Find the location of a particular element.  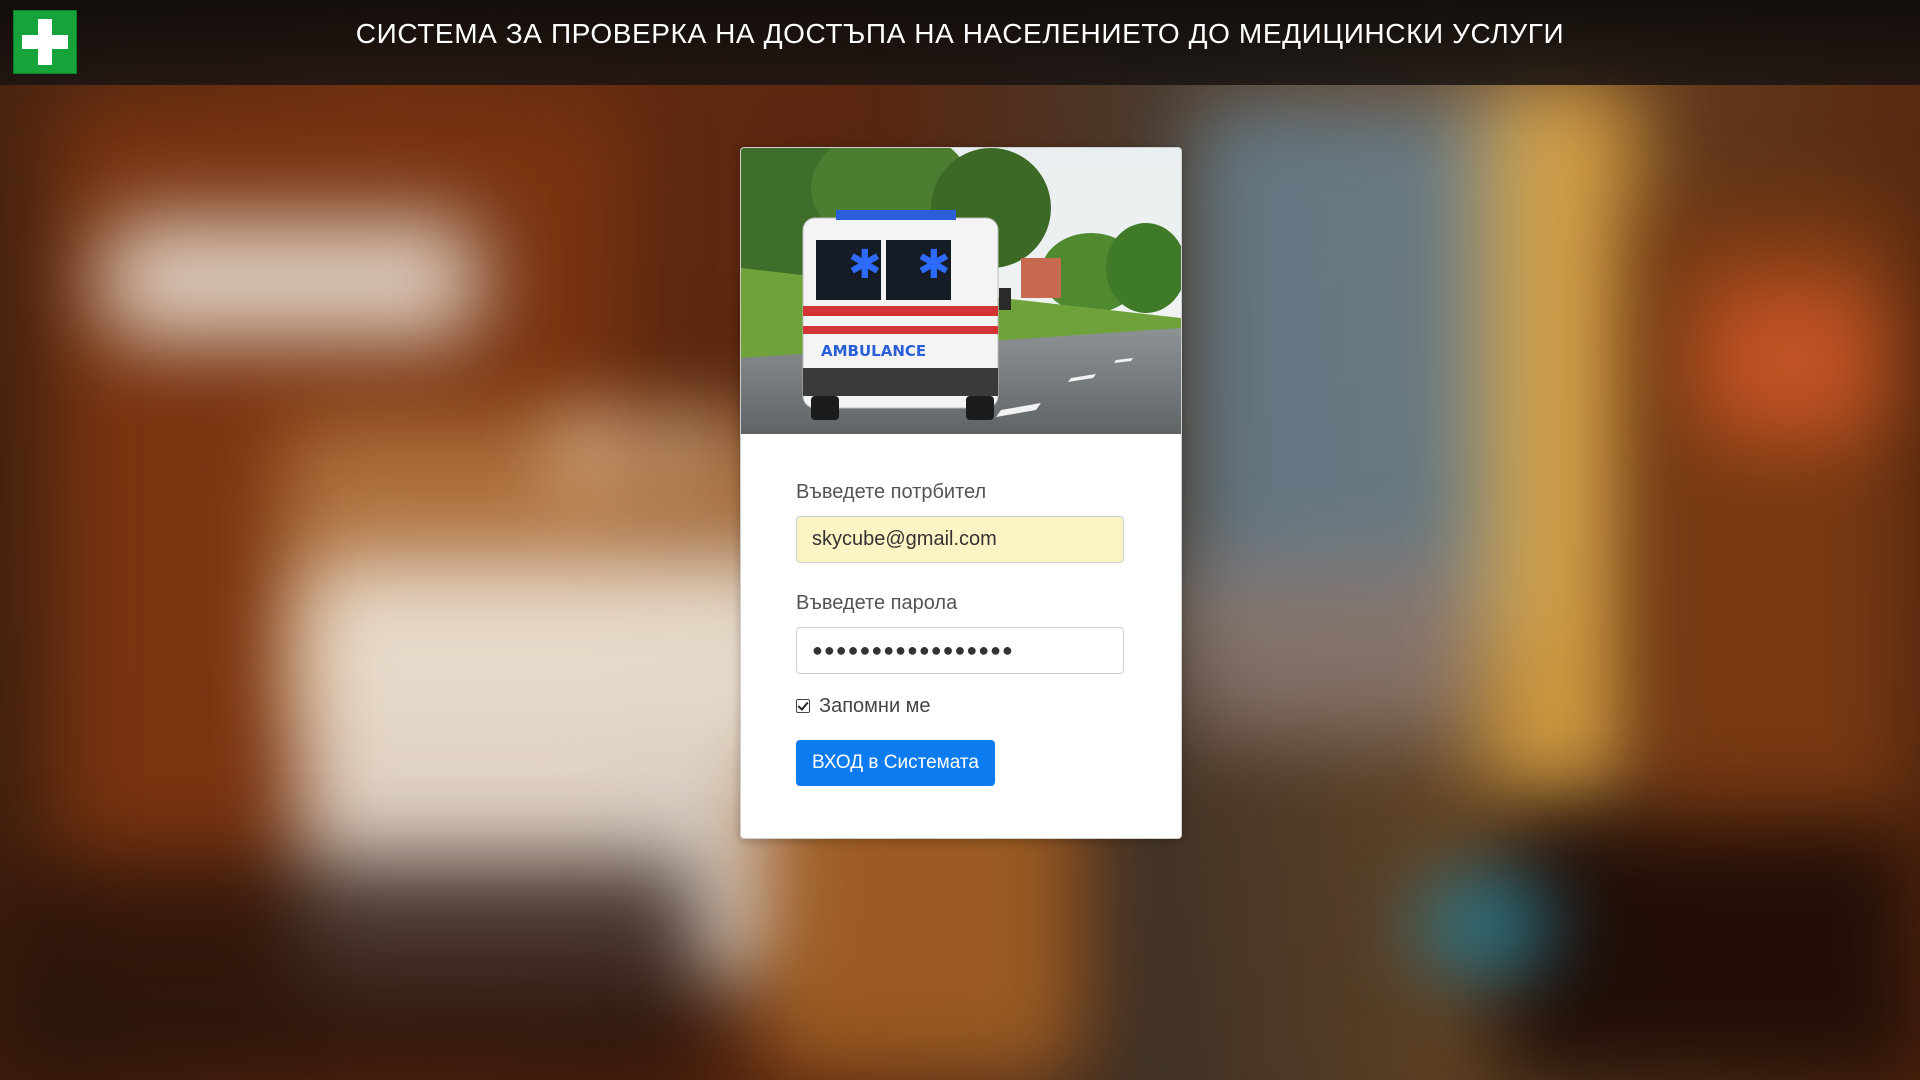

username-label: Въведете потрбител is located at coordinates (891, 492).